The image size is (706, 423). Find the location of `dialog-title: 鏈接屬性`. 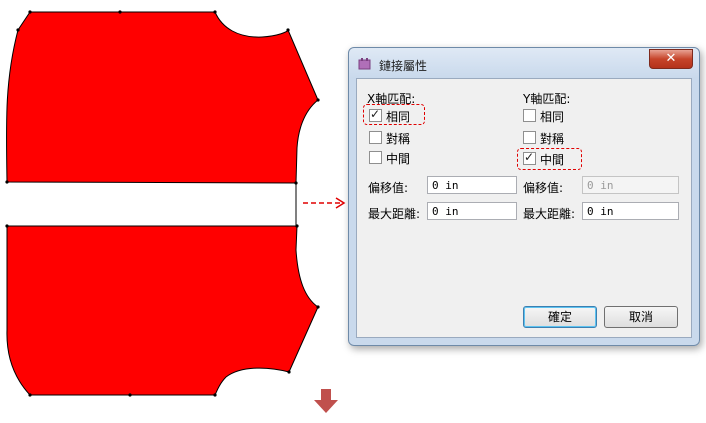

dialog-title: 鏈接屬性 is located at coordinates (403, 66).